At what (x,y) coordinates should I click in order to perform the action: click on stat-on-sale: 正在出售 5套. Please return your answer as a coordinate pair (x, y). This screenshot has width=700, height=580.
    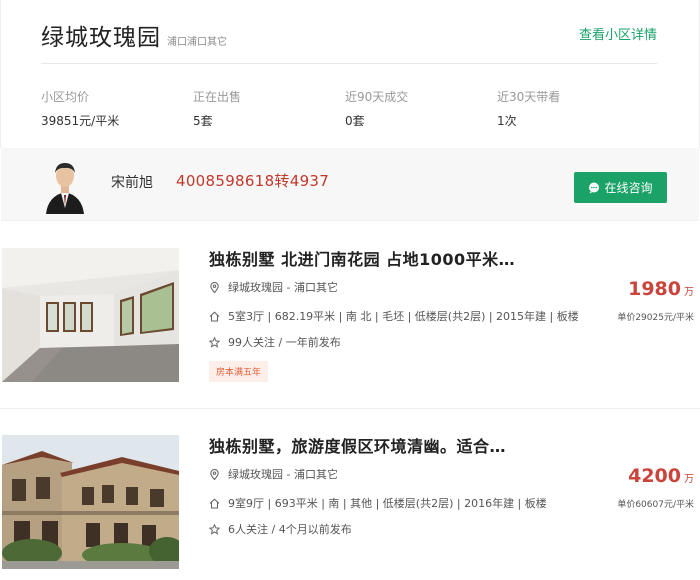
    Looking at the image, I should click on (269, 108).